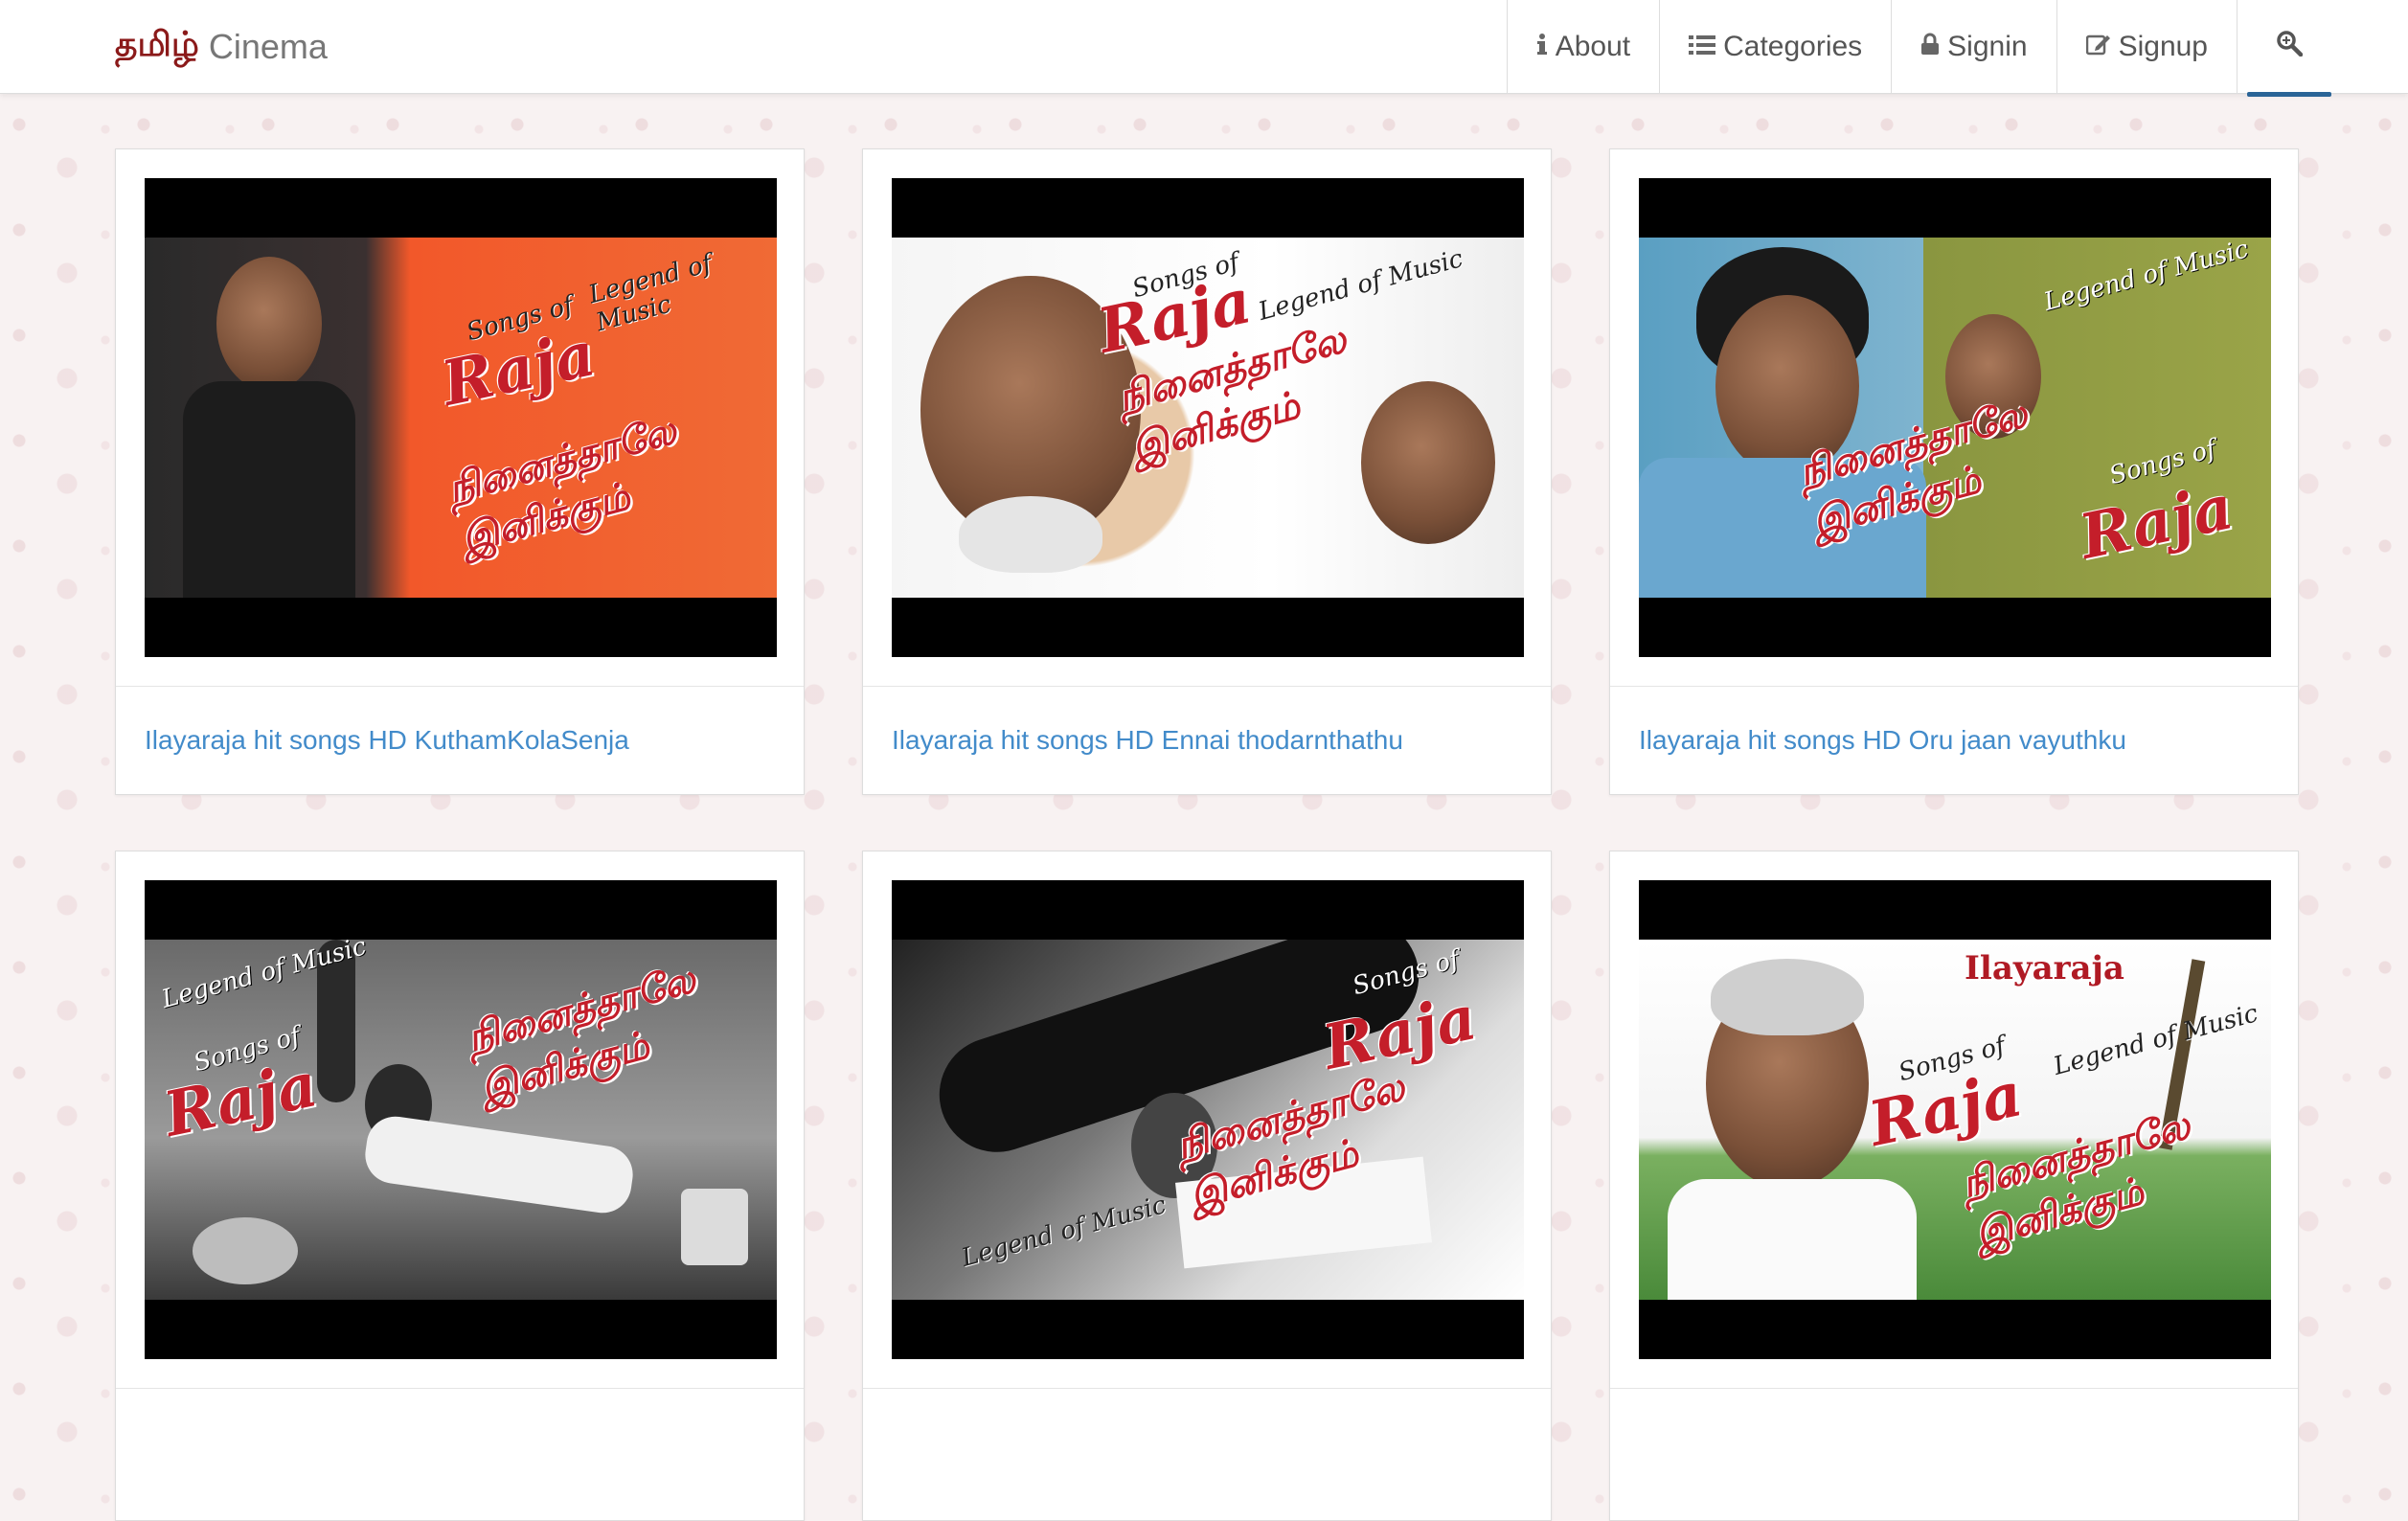 This screenshot has height=1521, width=2408. I want to click on nav-signup: Signup, so click(2146, 46).